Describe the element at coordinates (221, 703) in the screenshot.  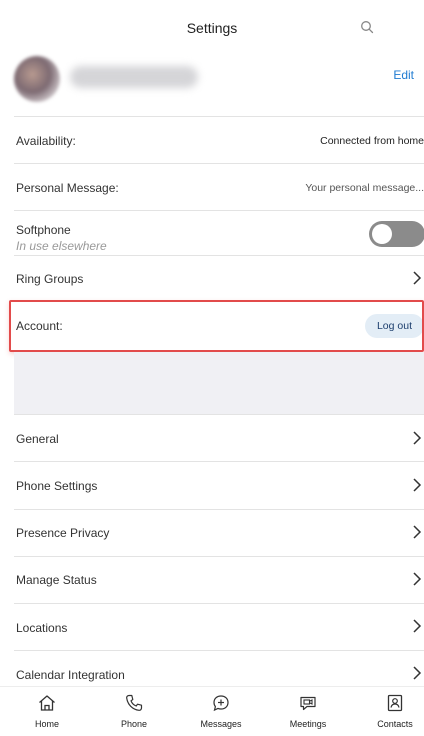
I see `messages-icon` at that location.